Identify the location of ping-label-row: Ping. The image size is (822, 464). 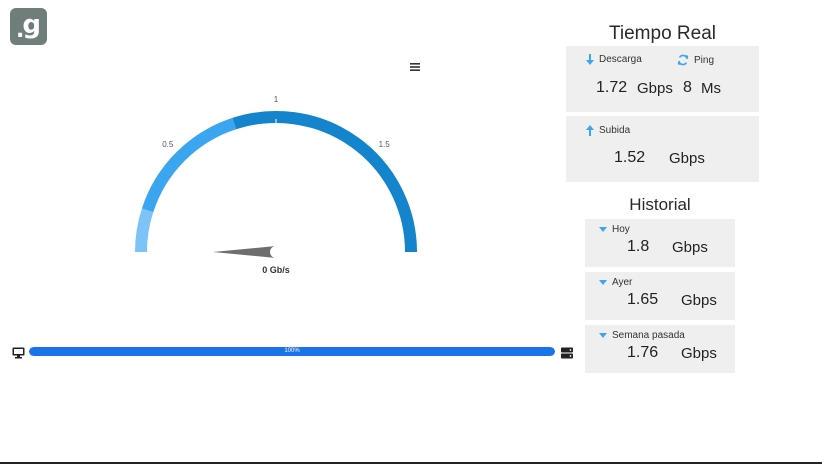
(695, 60).